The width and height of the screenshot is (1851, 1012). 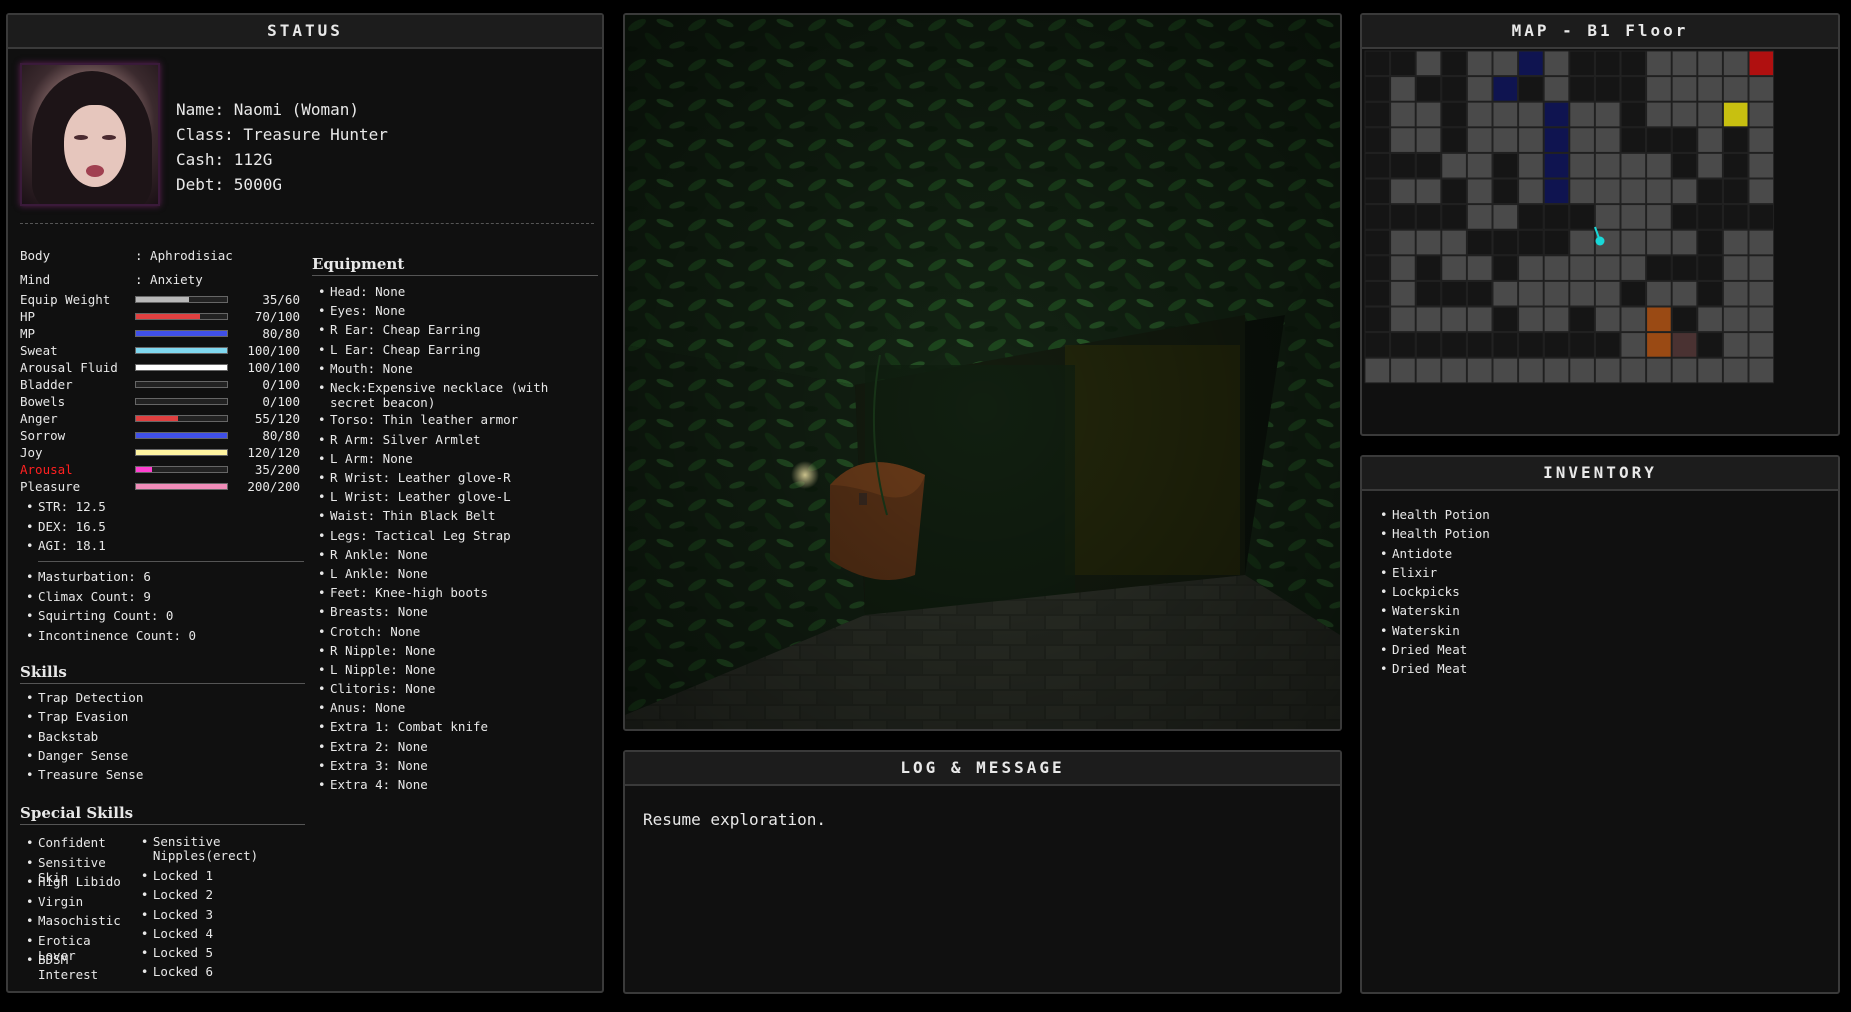 What do you see at coordinates (455, 293) in the screenshot?
I see `equipment-slot: Head: None` at bounding box center [455, 293].